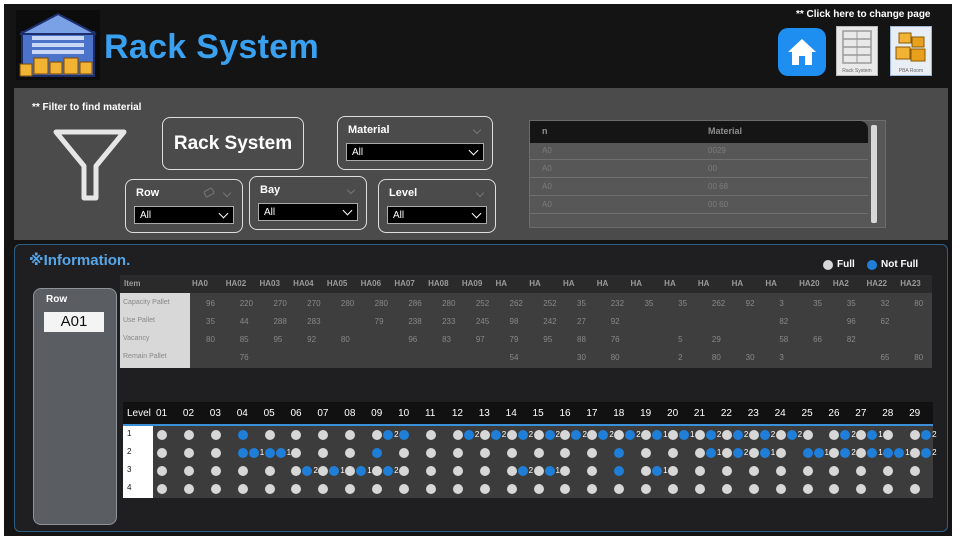  What do you see at coordinates (308, 212) in the screenshot?
I see `bay-dropdown: All` at bounding box center [308, 212].